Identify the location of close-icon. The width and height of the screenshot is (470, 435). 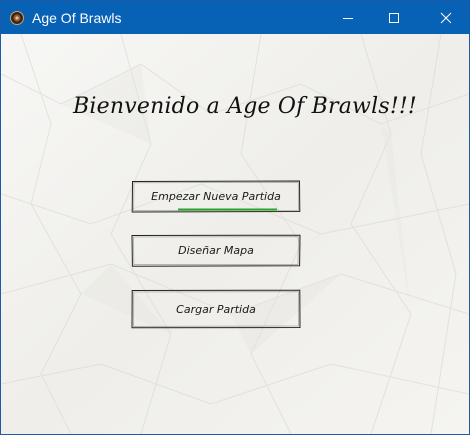
(446, 17).